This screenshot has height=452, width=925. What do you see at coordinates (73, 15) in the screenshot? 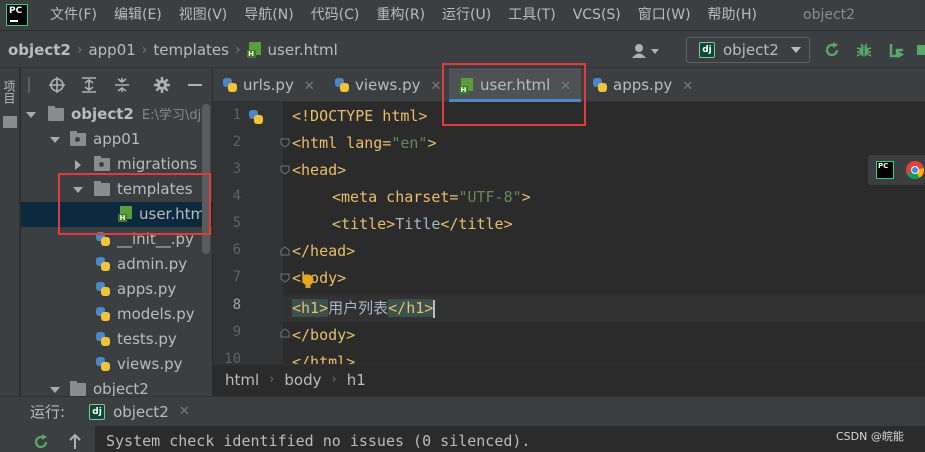
I see `menu-file: 文件(F)` at bounding box center [73, 15].